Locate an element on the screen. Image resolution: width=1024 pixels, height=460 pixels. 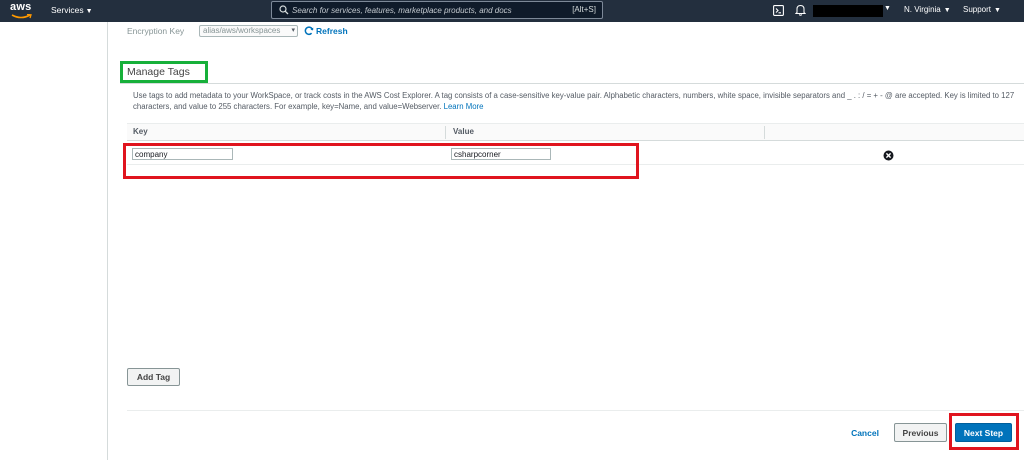
footer-divider is located at coordinates (575, 410).